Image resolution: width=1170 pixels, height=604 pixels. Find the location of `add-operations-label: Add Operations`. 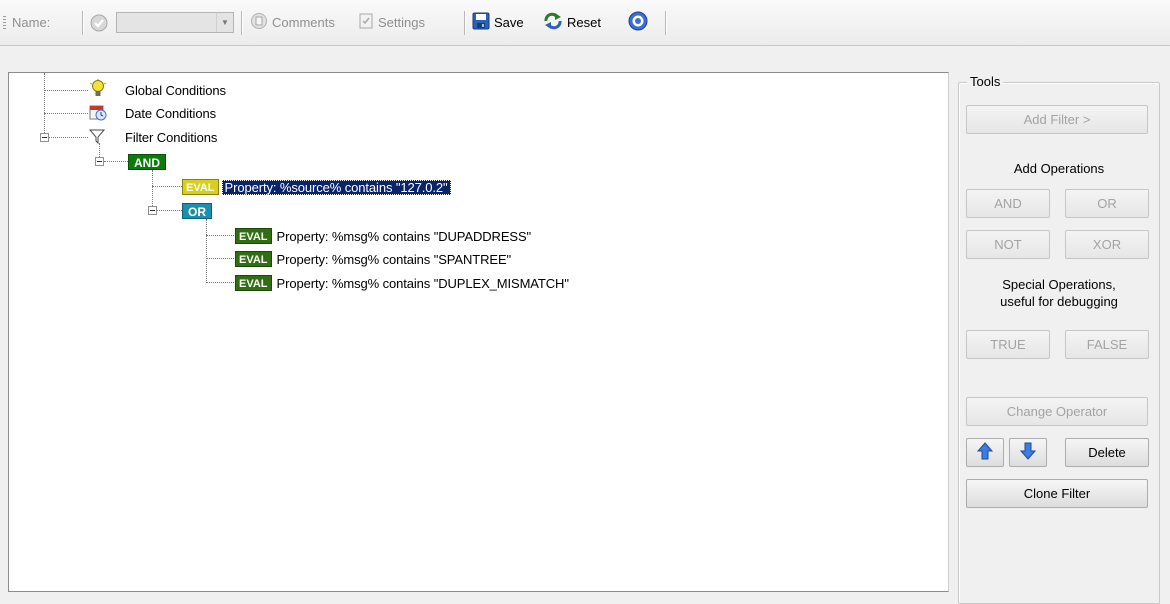

add-operations-label: Add Operations is located at coordinates (1059, 168).